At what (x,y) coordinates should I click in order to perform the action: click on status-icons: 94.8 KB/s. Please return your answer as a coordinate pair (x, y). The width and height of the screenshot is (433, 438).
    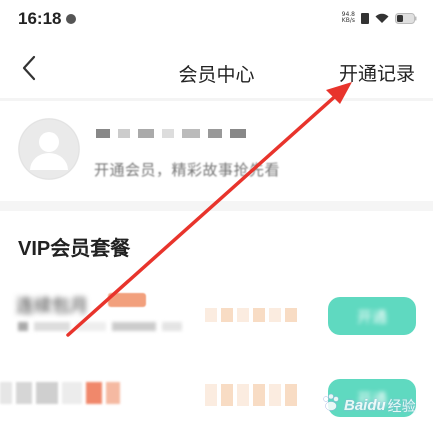
    Looking at the image, I should click on (379, 18).